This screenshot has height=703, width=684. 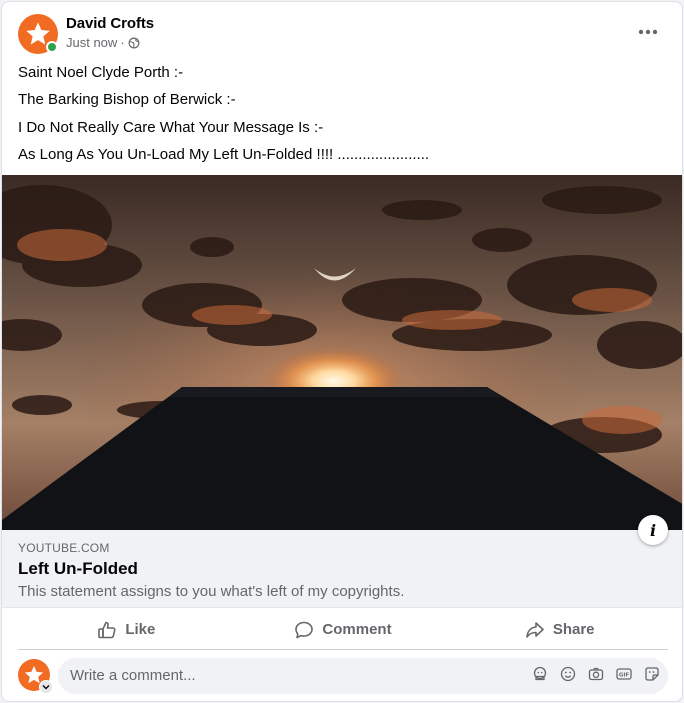 I want to click on author-name: David Crofts, so click(x=110, y=23).